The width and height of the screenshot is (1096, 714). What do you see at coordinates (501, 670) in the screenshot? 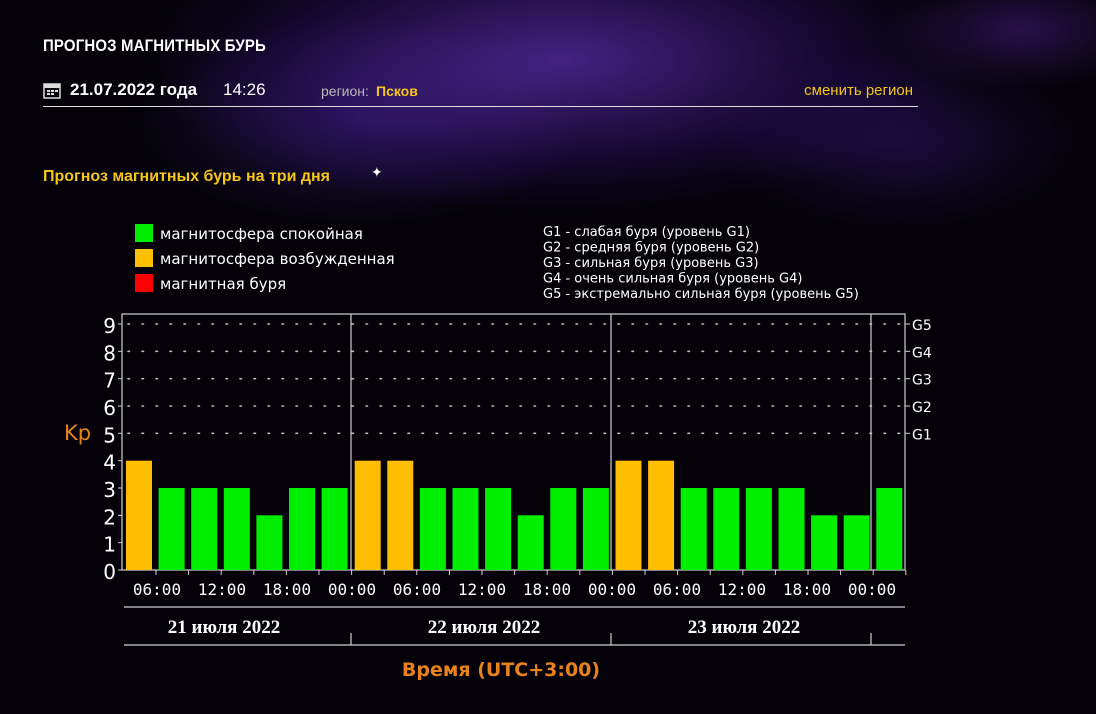
I see `x-axis-title: Время (UTC+3:00)` at bounding box center [501, 670].